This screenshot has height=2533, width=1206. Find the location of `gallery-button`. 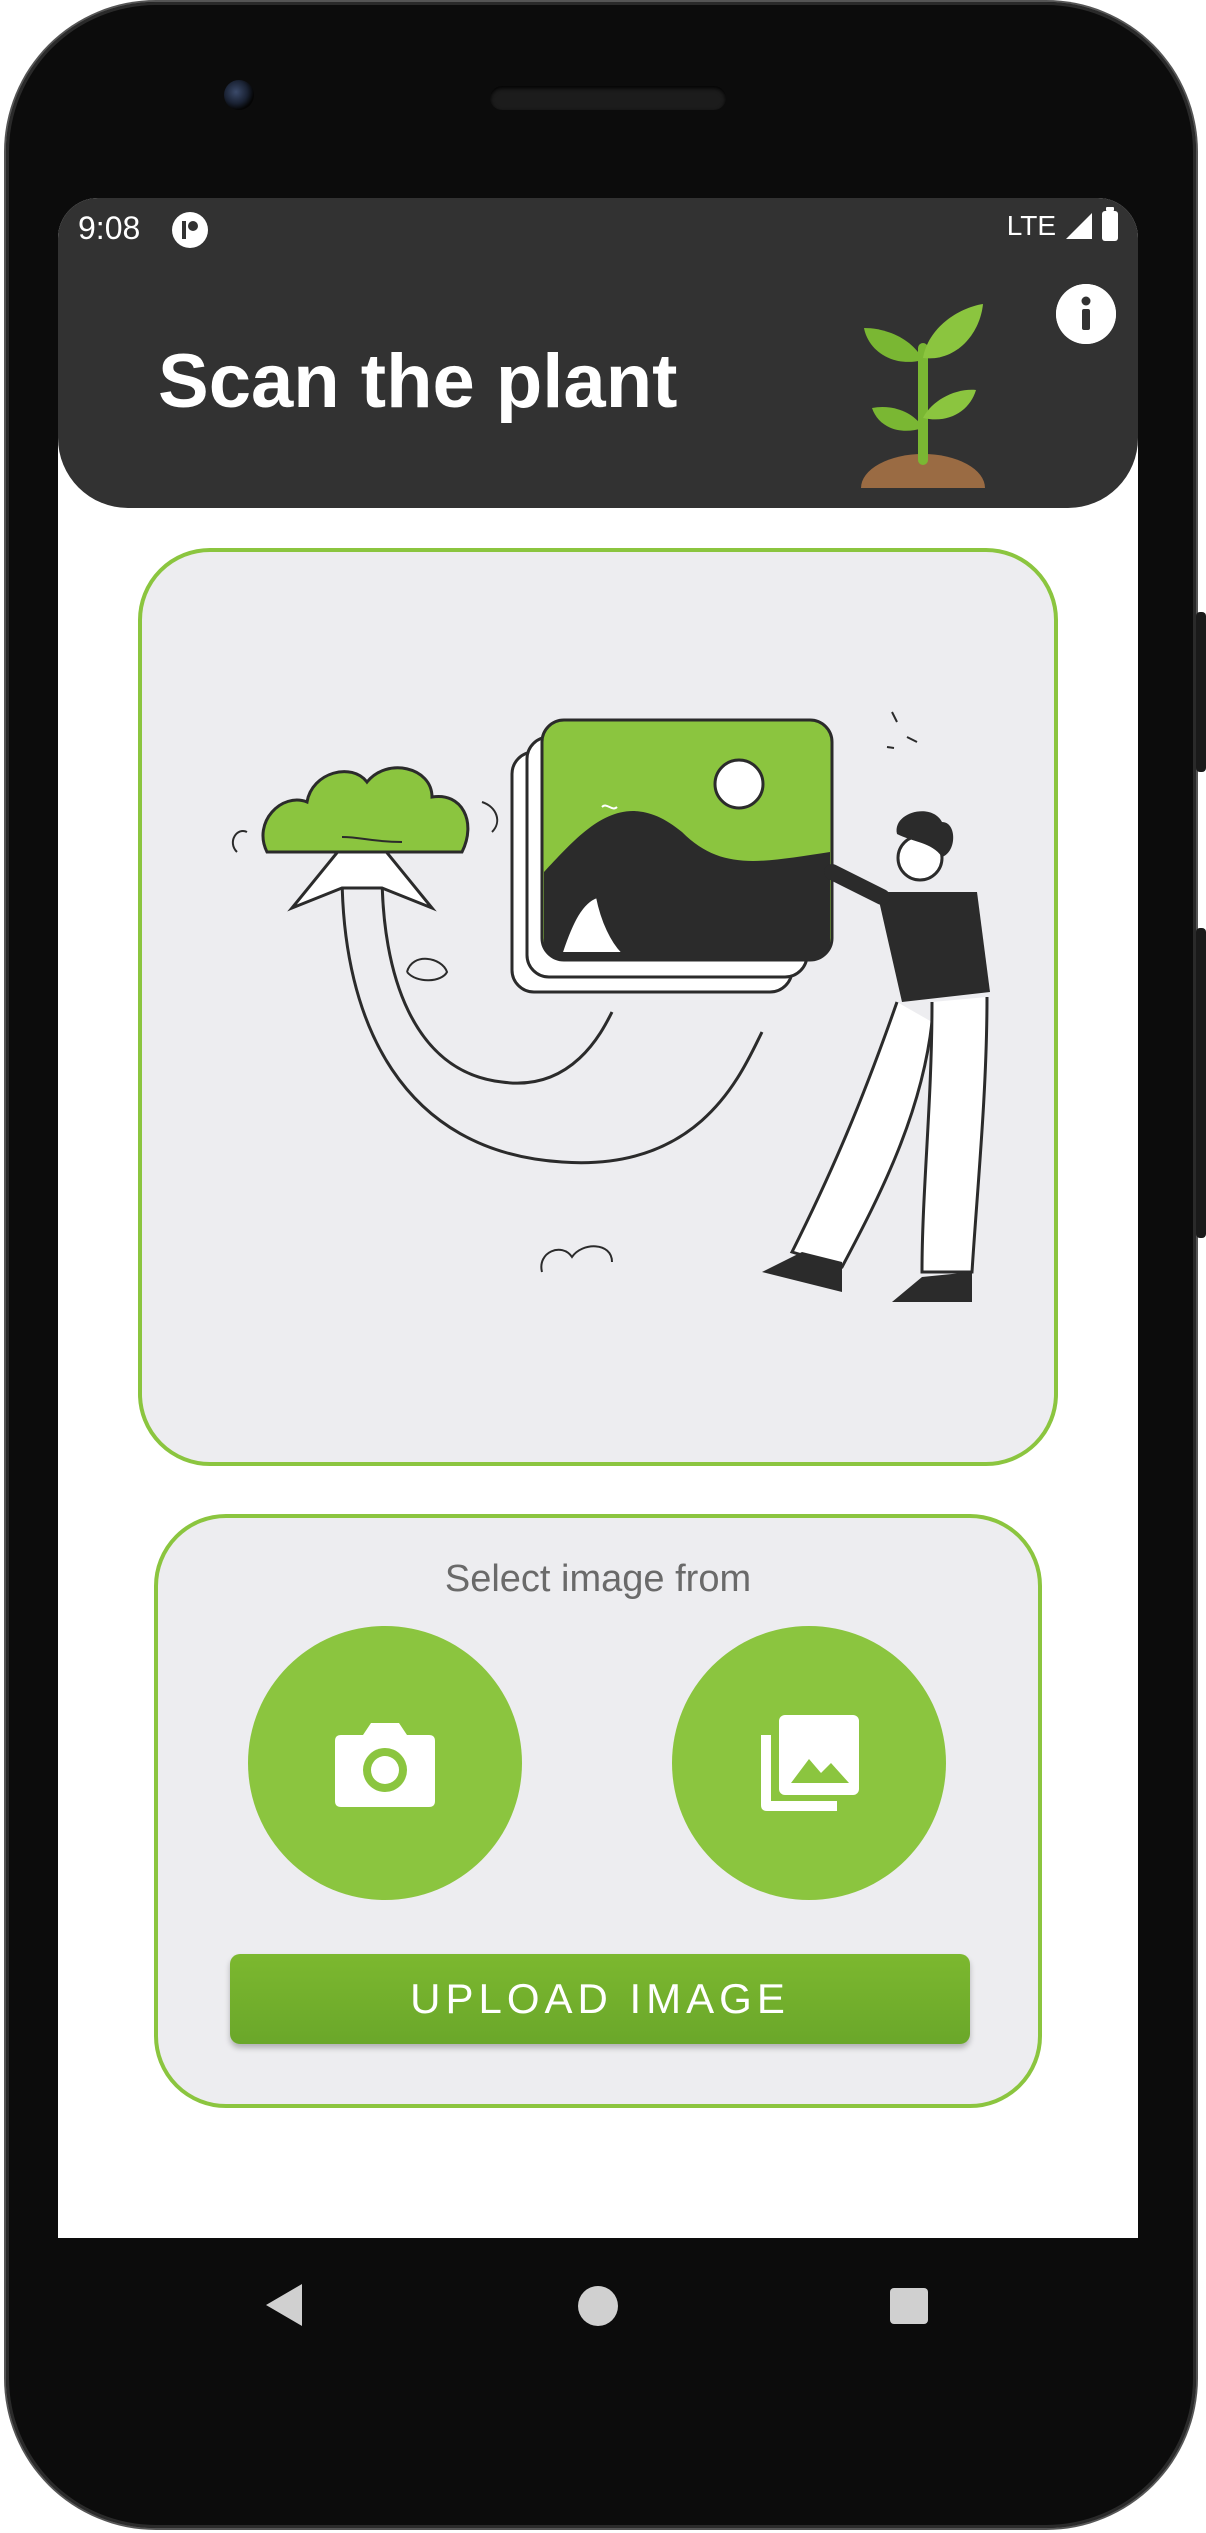

gallery-button is located at coordinates (809, 1763).